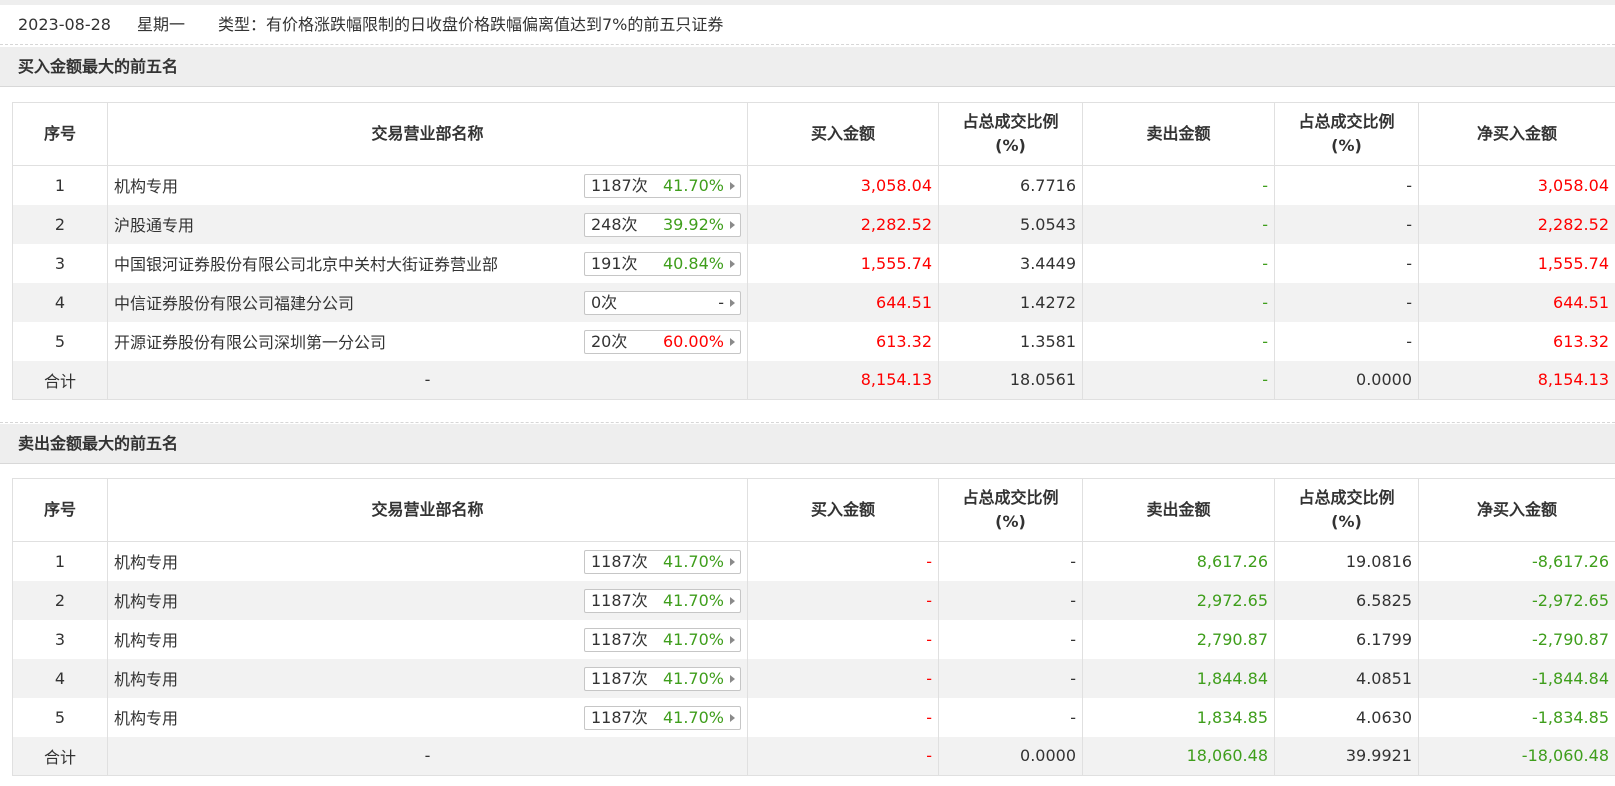  Describe the element at coordinates (1346, 756) in the screenshot. I see `total-sell-ratio: 39.9921` at that location.